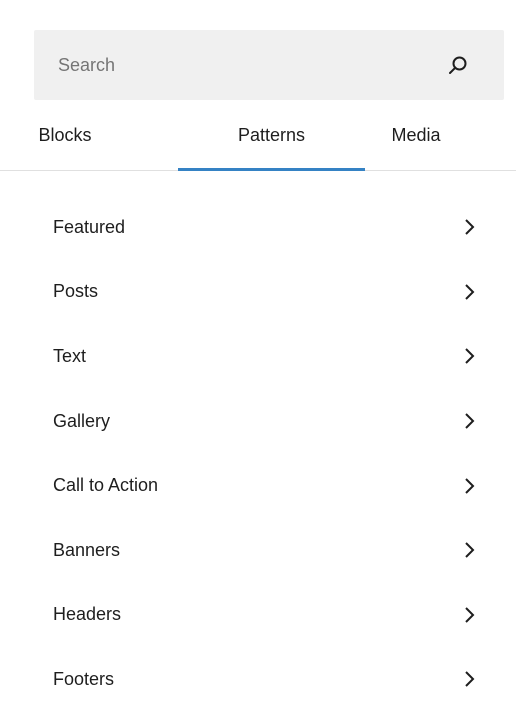 The height and width of the screenshot is (715, 516). Describe the element at coordinates (258, 227) in the screenshot. I see `pattern-category-featured: Featured` at that location.